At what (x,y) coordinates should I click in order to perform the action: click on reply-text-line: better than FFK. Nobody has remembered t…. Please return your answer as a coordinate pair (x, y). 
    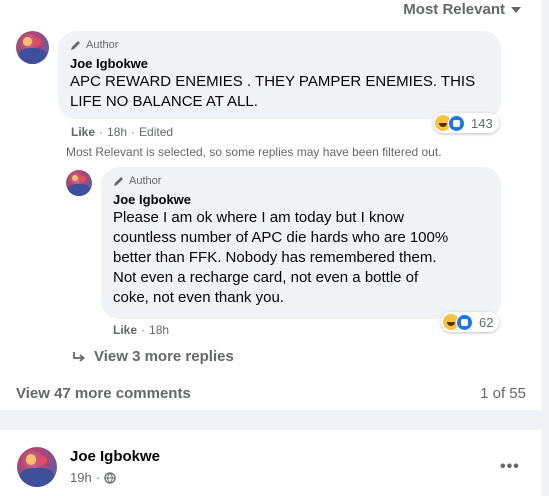
    Looking at the image, I should click on (275, 257).